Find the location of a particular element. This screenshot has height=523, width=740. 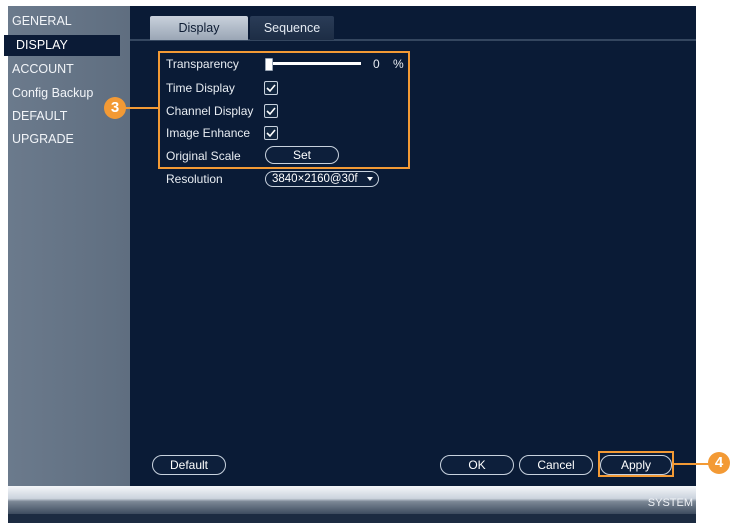

bottom-strip is located at coordinates (352, 518).